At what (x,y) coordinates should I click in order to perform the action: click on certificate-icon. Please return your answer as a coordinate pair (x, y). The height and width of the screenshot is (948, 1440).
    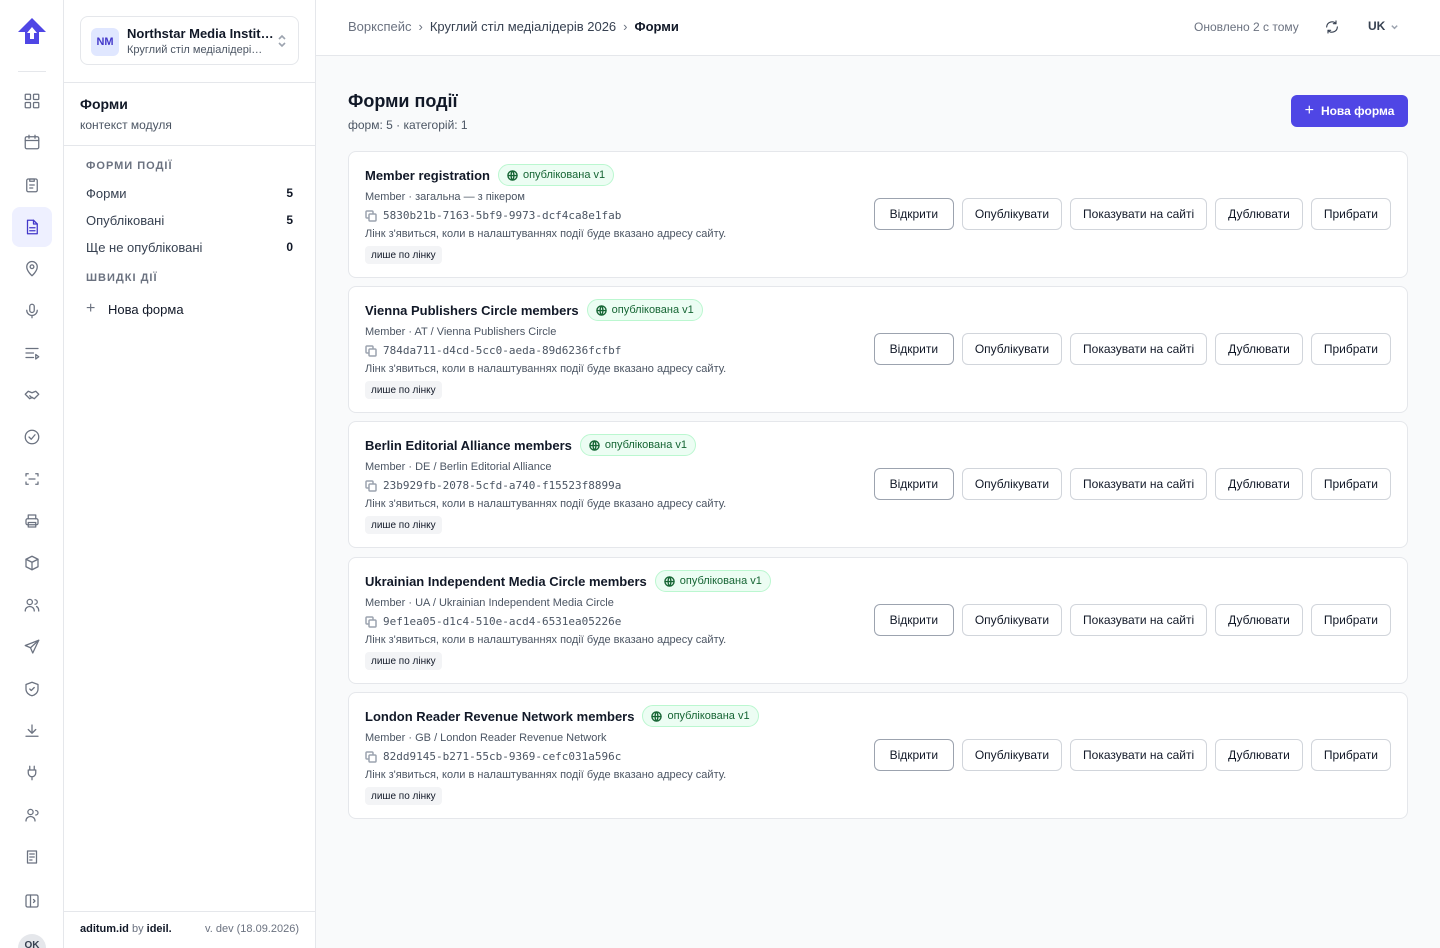
    Looking at the image, I should click on (32, 857).